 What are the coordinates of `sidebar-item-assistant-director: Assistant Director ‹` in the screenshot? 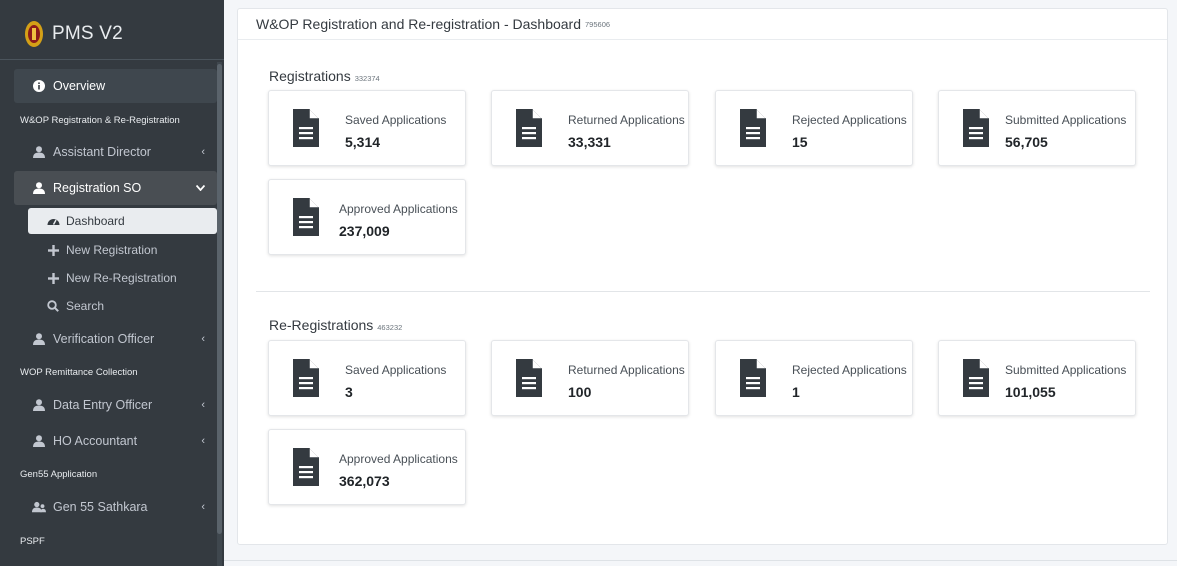 It's located at (115, 152).